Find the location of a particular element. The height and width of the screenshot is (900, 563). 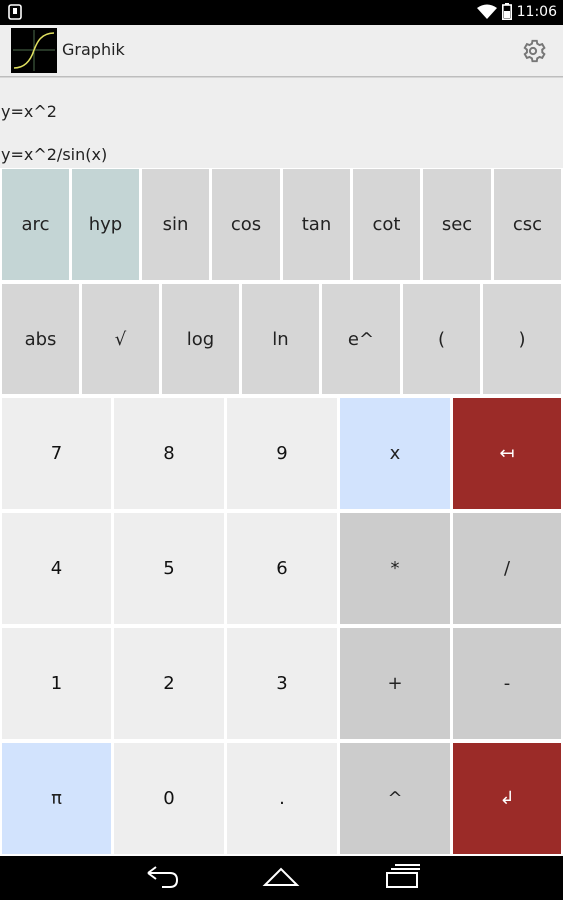

digit-5-key: 5 is located at coordinates (169, 568).